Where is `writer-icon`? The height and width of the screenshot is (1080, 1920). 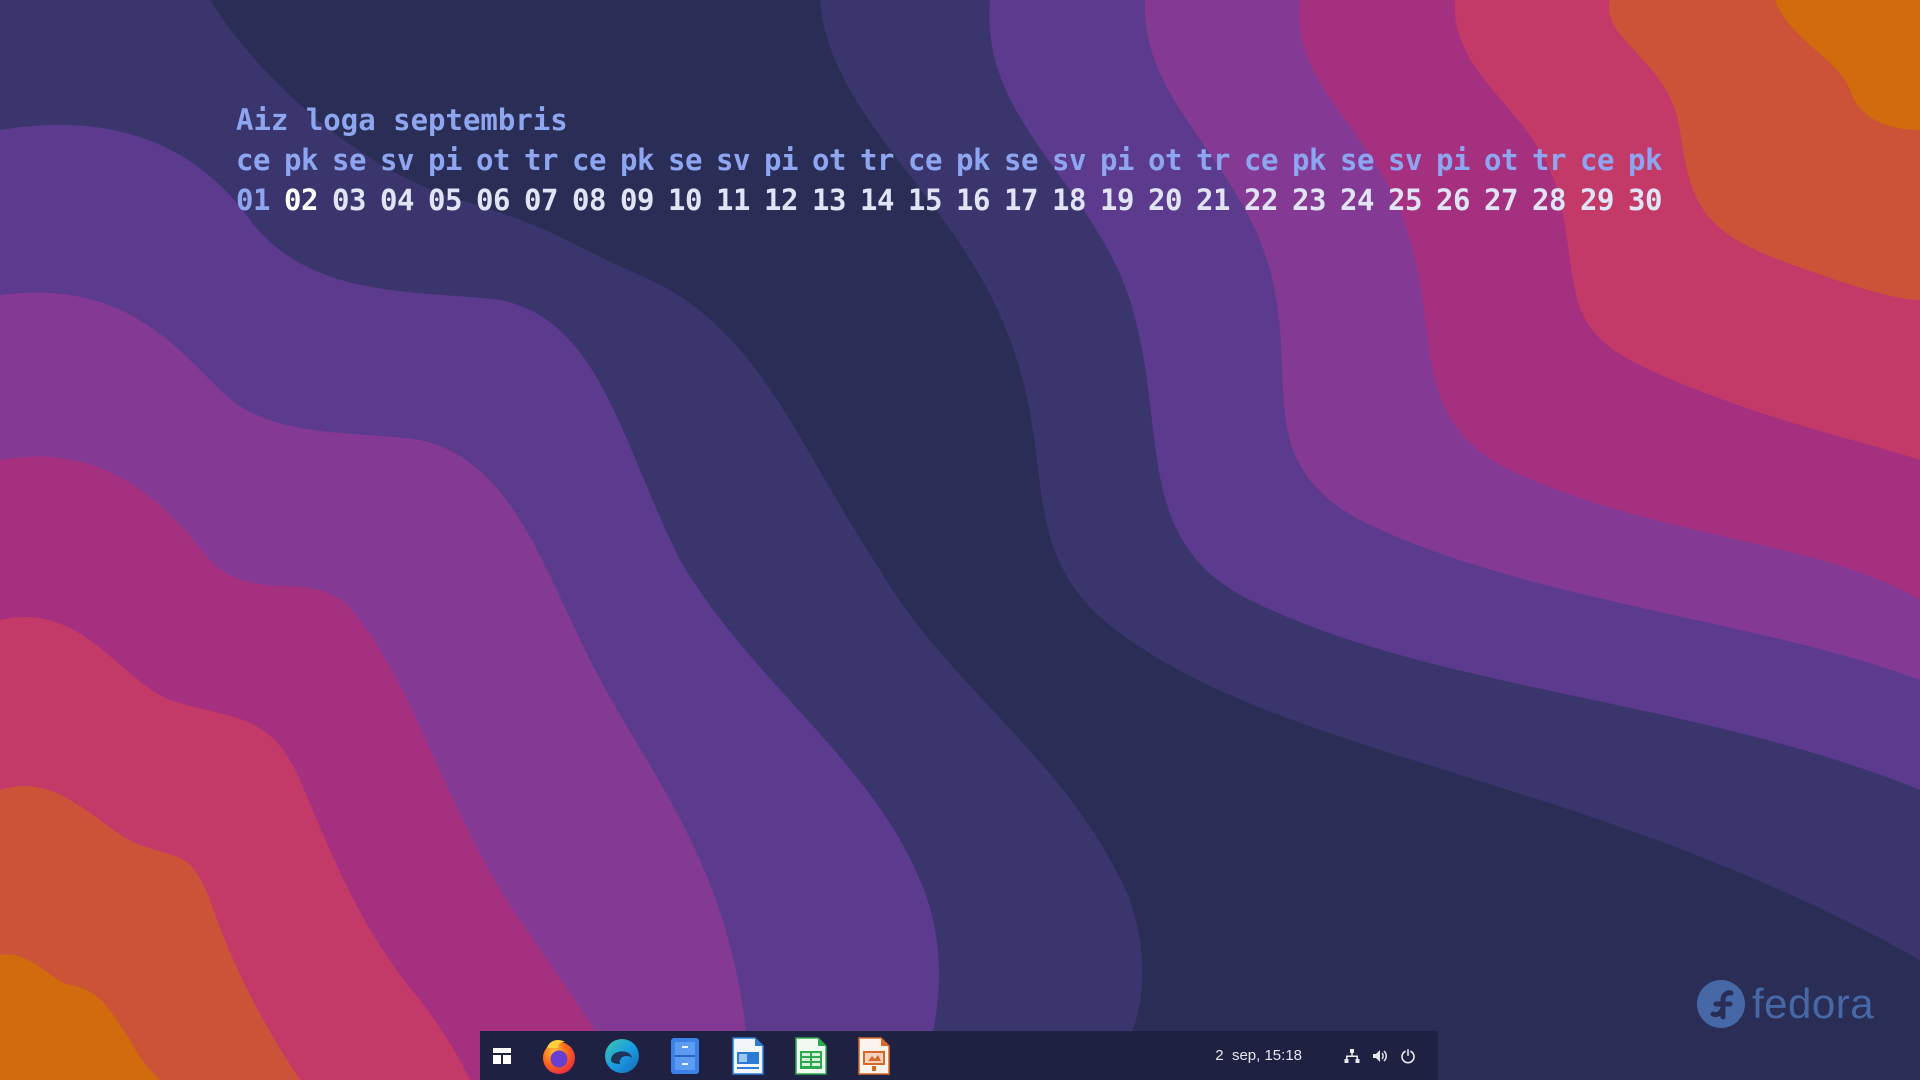
writer-icon is located at coordinates (748, 1055).